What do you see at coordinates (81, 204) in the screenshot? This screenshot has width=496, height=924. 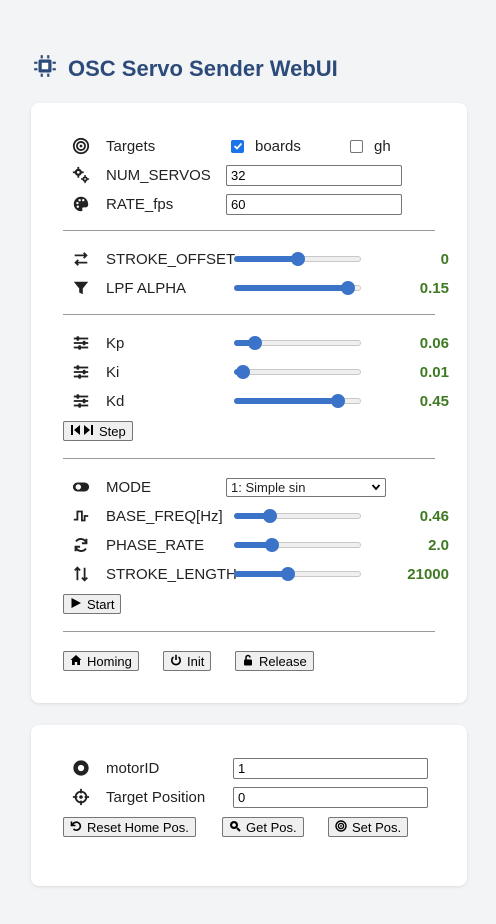 I see `palette-icon` at bounding box center [81, 204].